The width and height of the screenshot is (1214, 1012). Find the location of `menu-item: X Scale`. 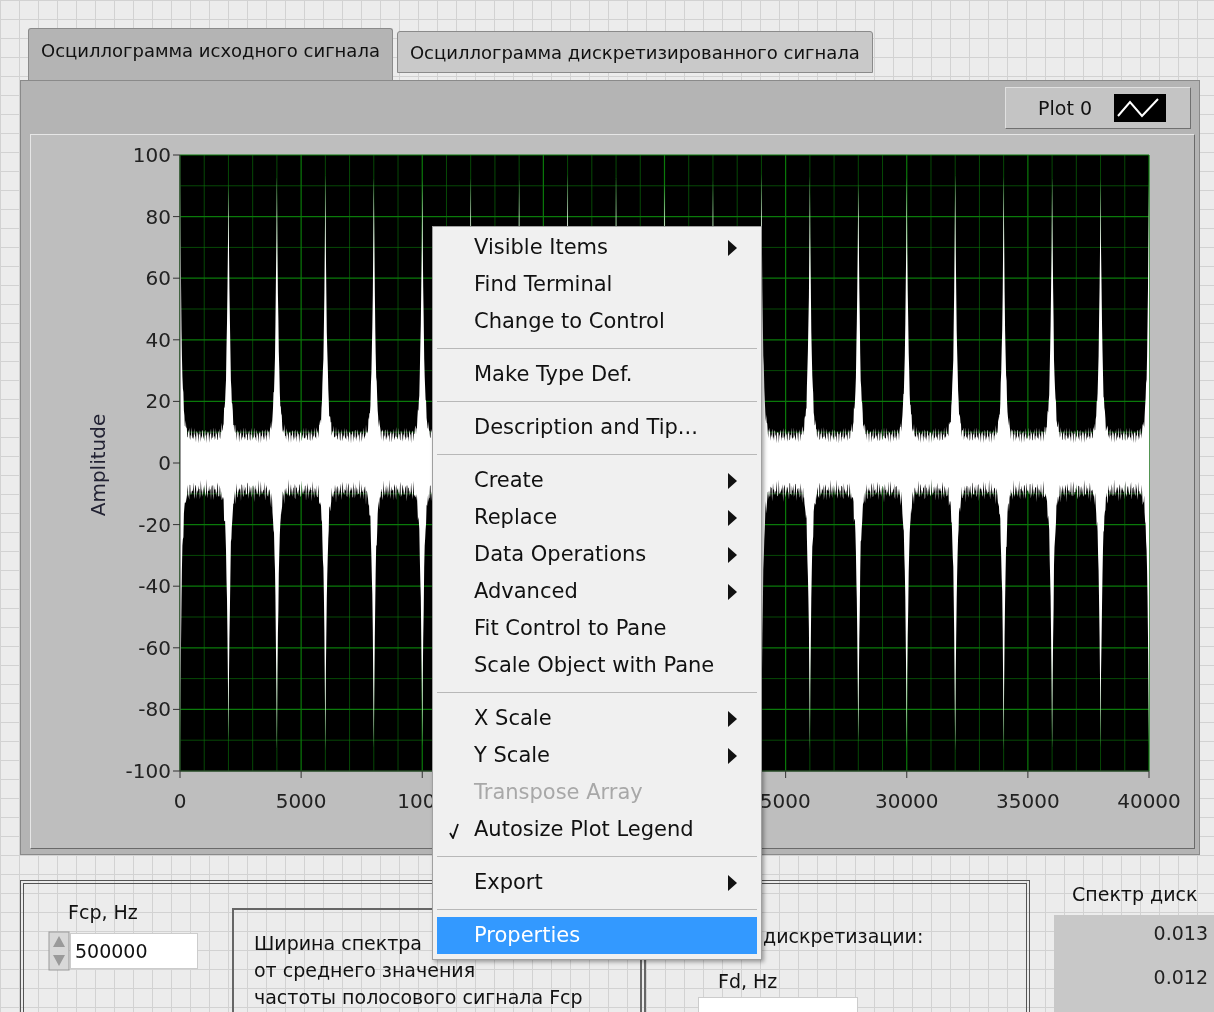

menu-item: X Scale is located at coordinates (597, 718).